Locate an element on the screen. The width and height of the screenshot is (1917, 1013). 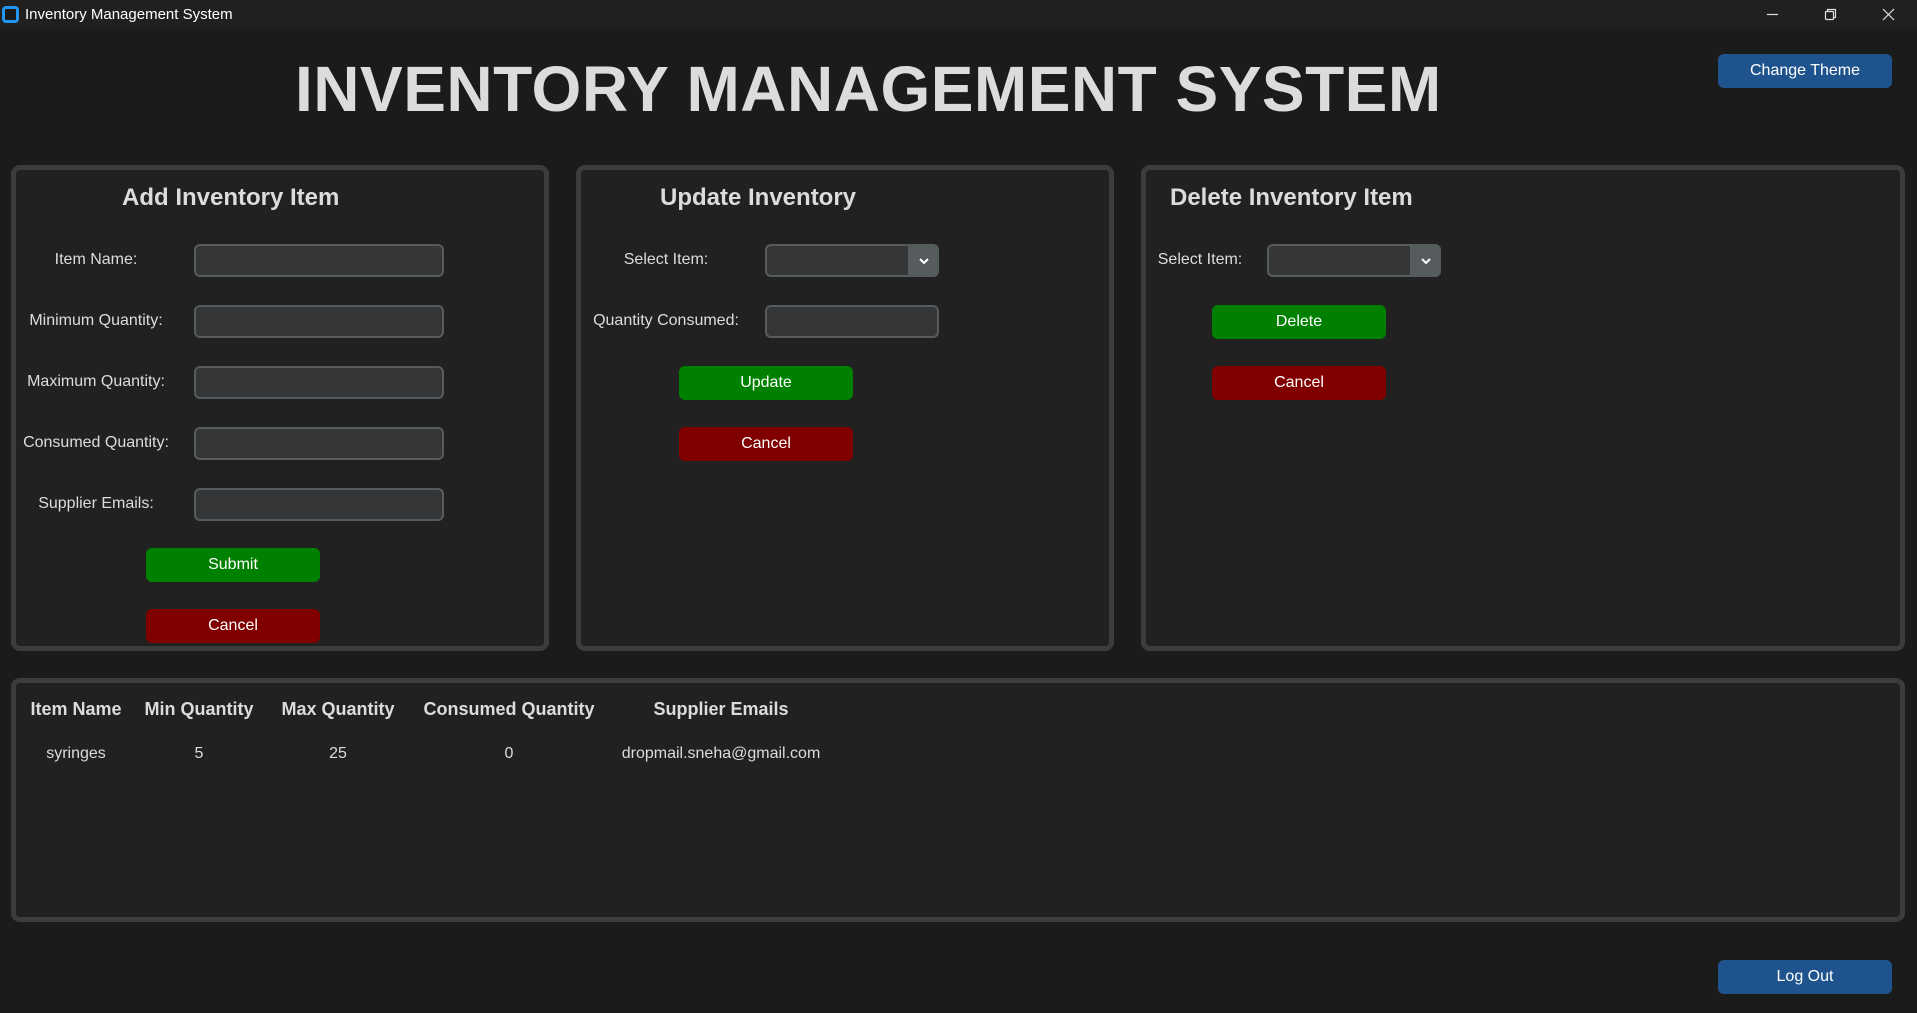
update-item-value is located at coordinates (836, 260).